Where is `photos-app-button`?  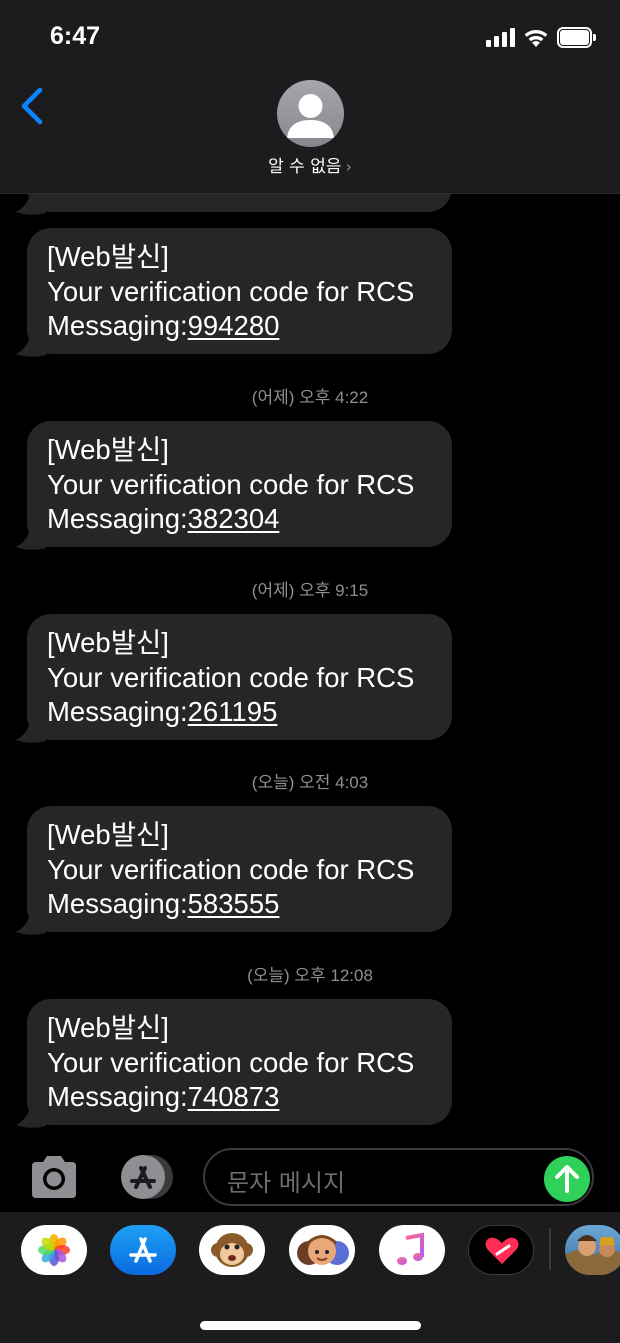
photos-app-button is located at coordinates (54, 1250).